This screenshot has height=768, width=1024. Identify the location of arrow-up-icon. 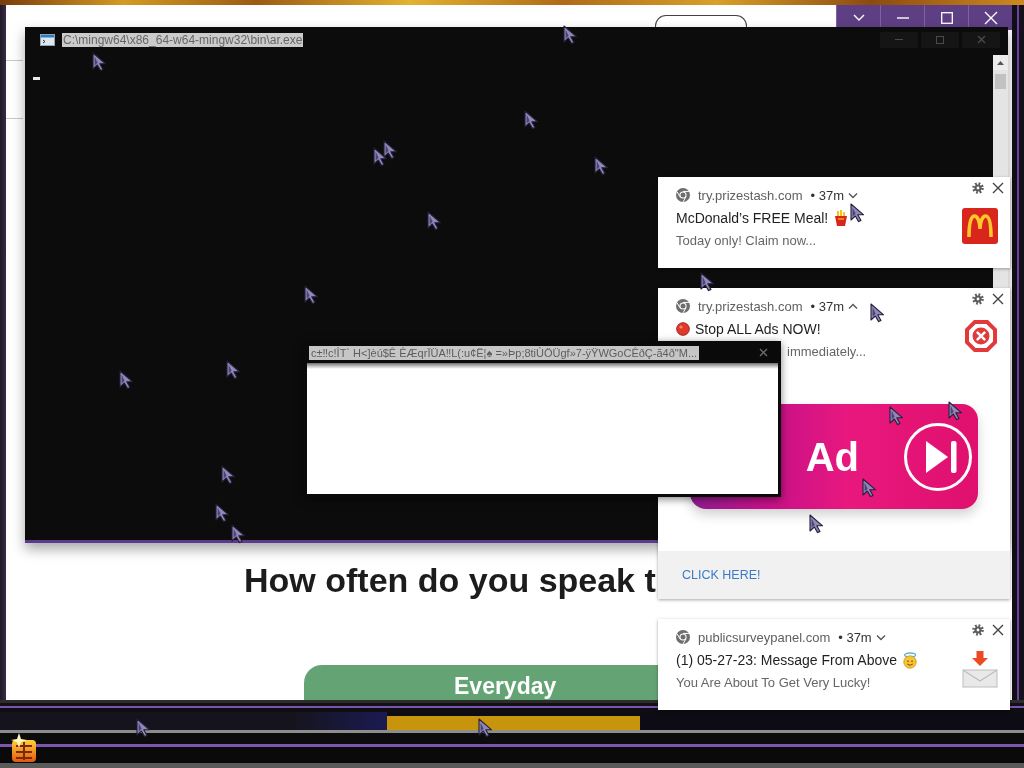
(1000, 62).